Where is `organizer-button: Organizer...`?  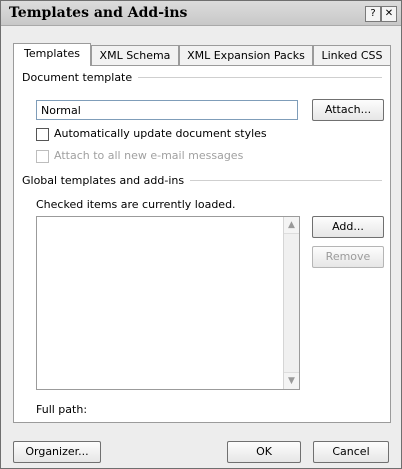 organizer-button: Organizer... is located at coordinates (57, 452).